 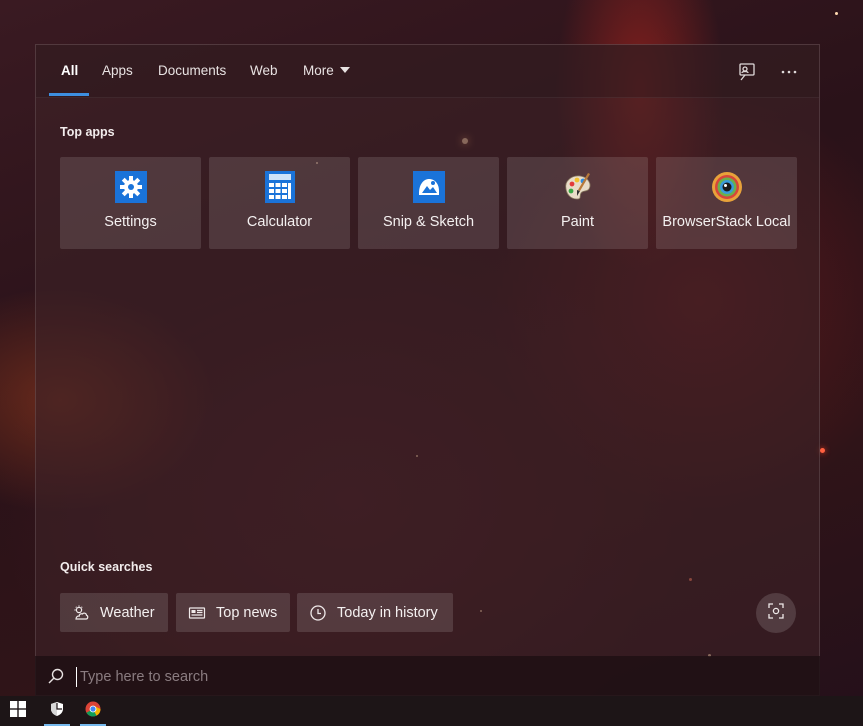 I want to click on start-button, so click(x=18, y=711).